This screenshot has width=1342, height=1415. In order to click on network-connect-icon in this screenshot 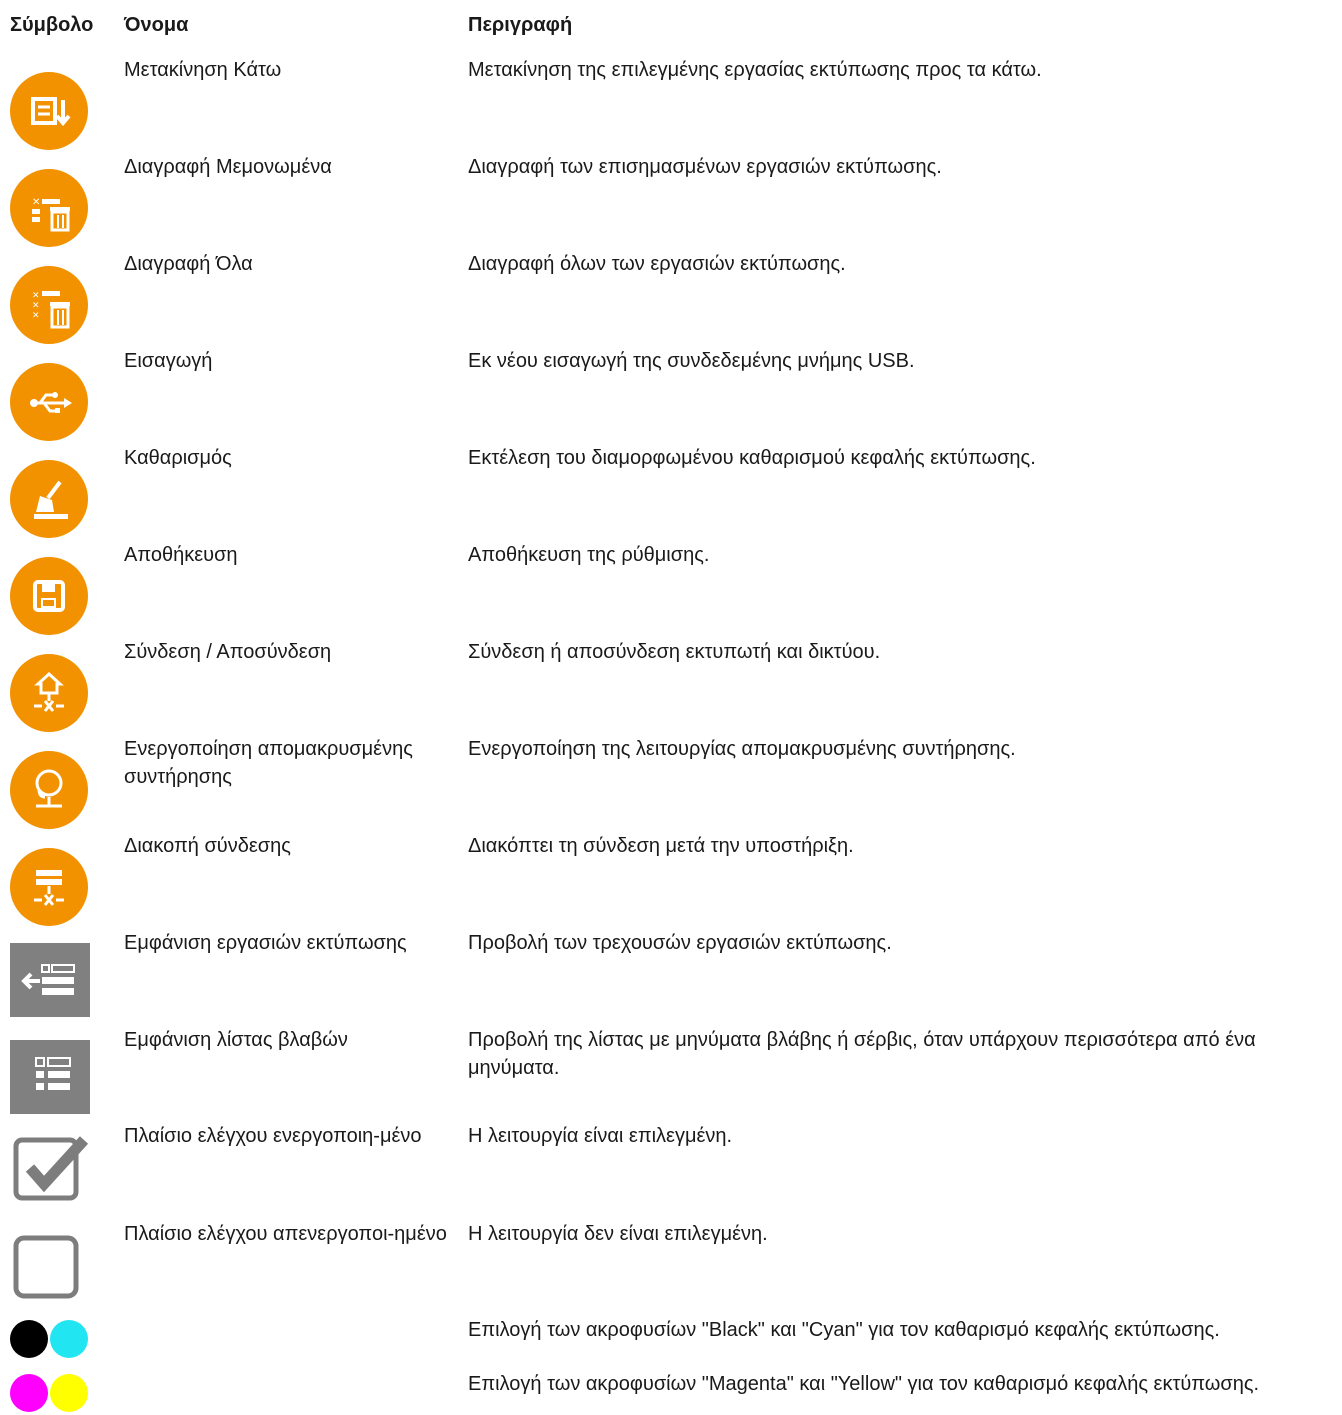, I will do `click(49, 693)`.